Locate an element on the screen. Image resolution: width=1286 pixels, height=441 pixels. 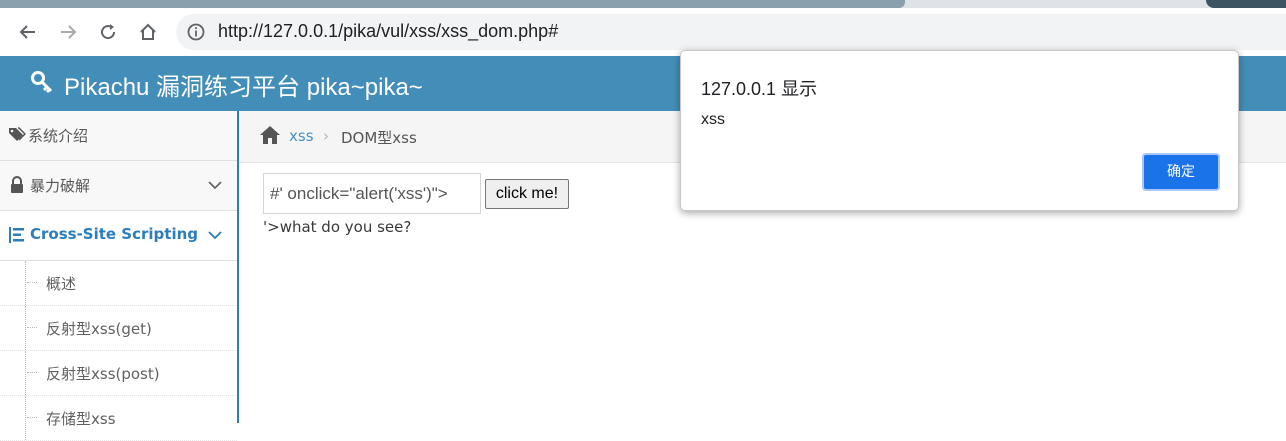
sidebar-item-brute-force: 暴力破解 is located at coordinates (118, 186).